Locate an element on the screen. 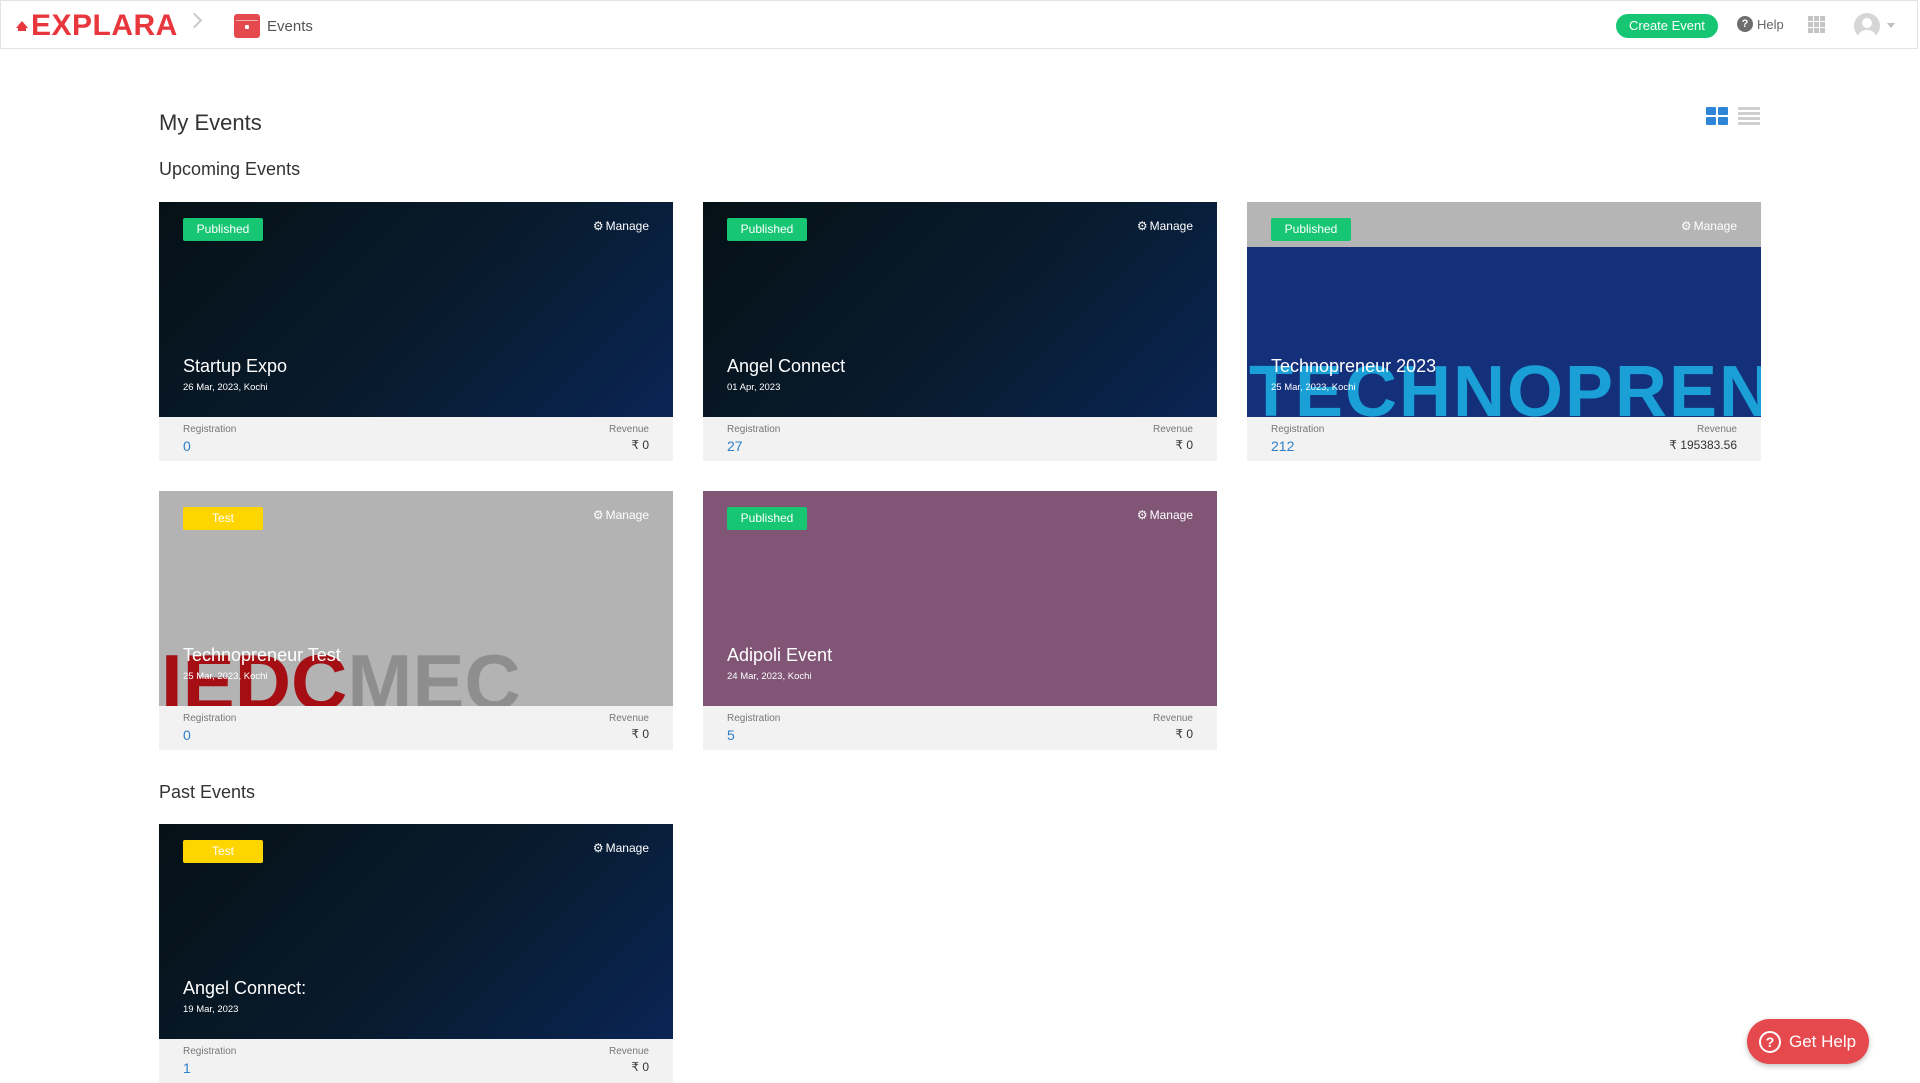 This screenshot has height=1083, width=1920. event-date: 25 Mar, 2023, Kochi is located at coordinates (1313, 387).